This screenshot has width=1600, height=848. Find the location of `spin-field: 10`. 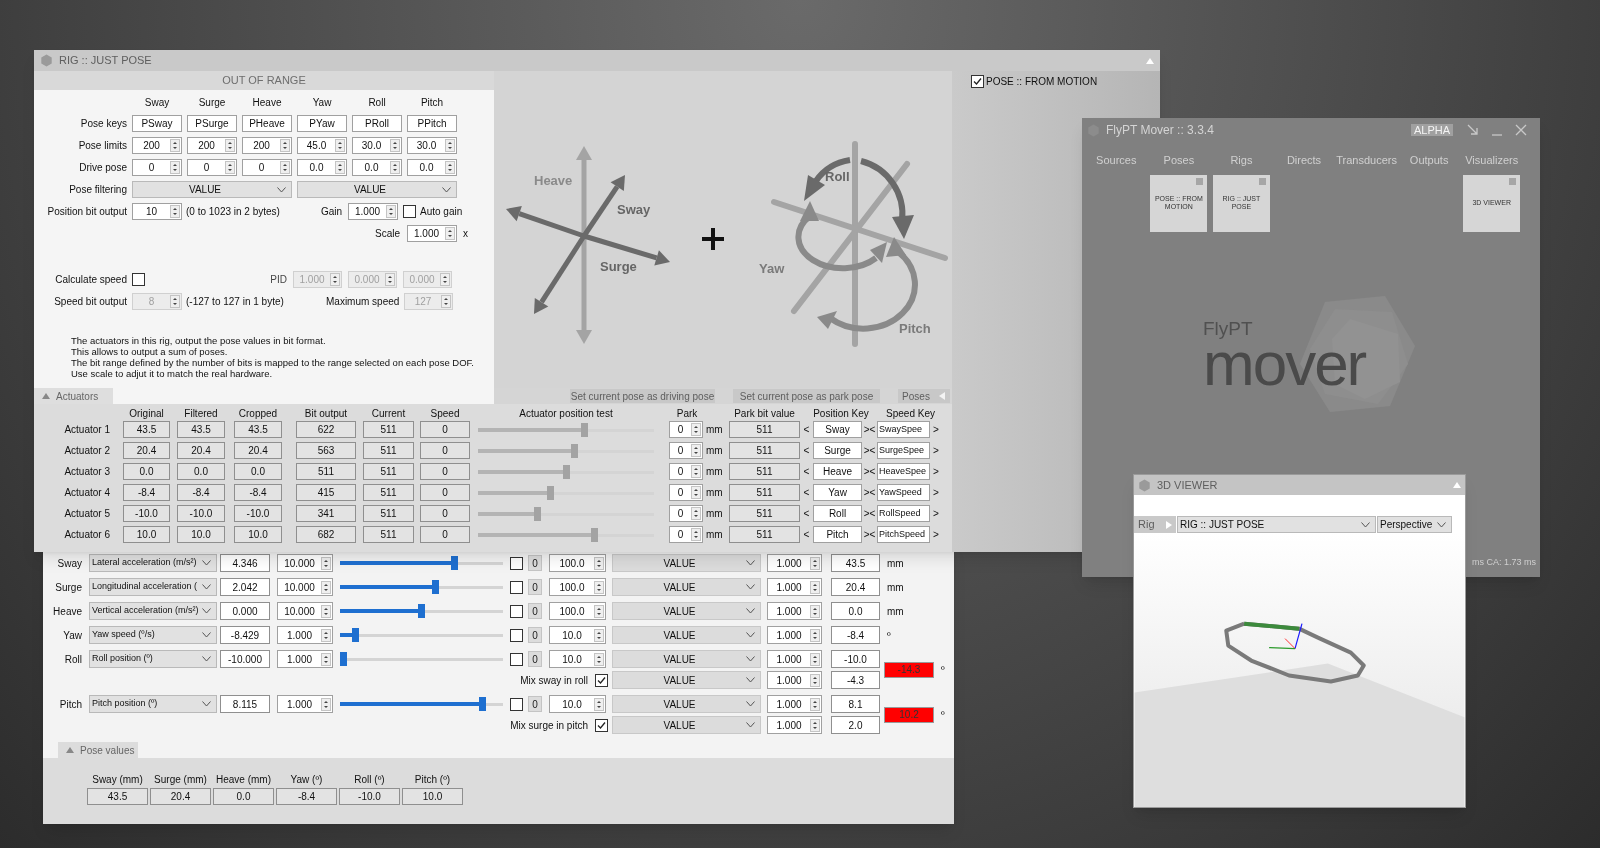

spin-field: 10 is located at coordinates (157, 211).